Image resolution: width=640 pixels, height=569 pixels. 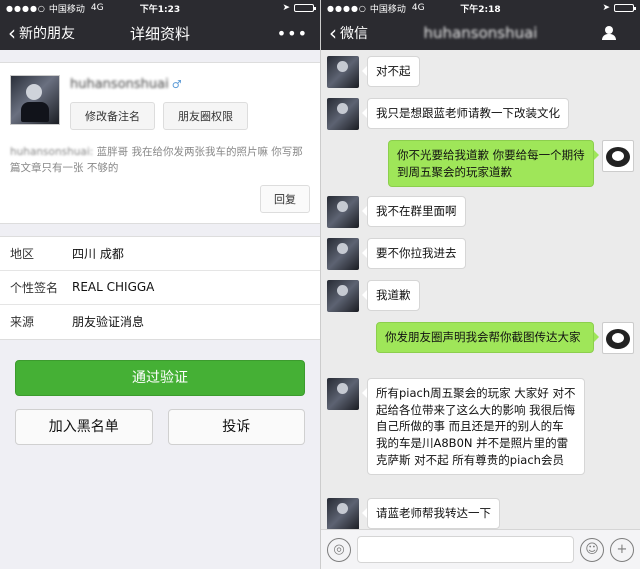 I want to click on message-received: 我不在群里面啊, so click(x=396, y=212).